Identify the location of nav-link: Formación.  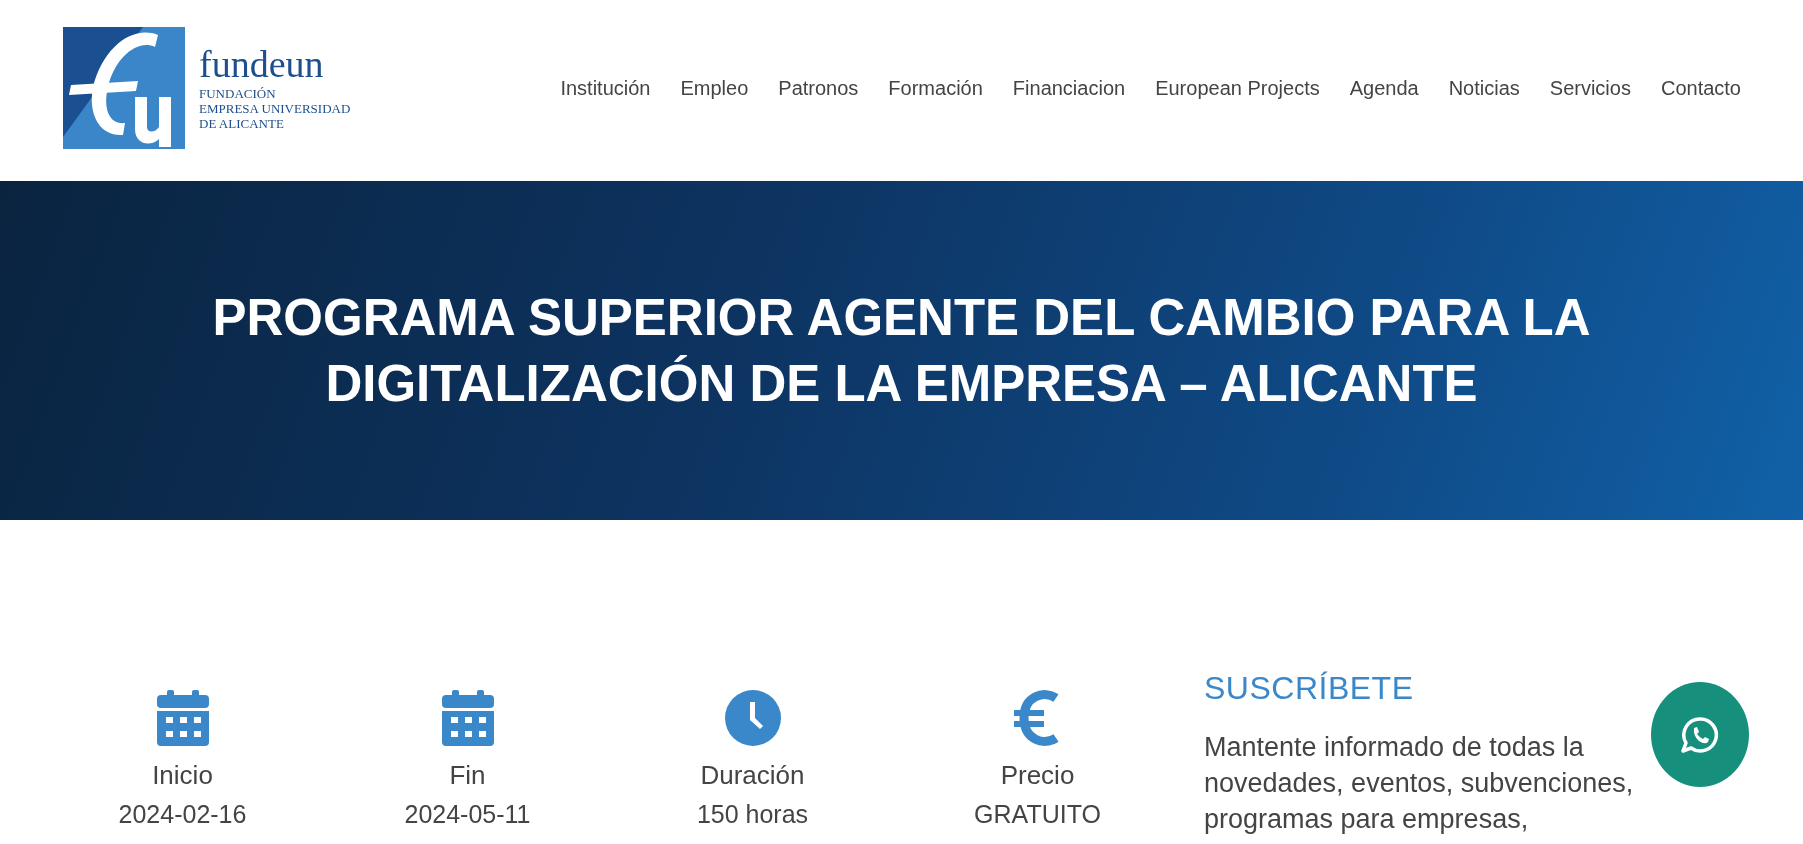
(935, 88).